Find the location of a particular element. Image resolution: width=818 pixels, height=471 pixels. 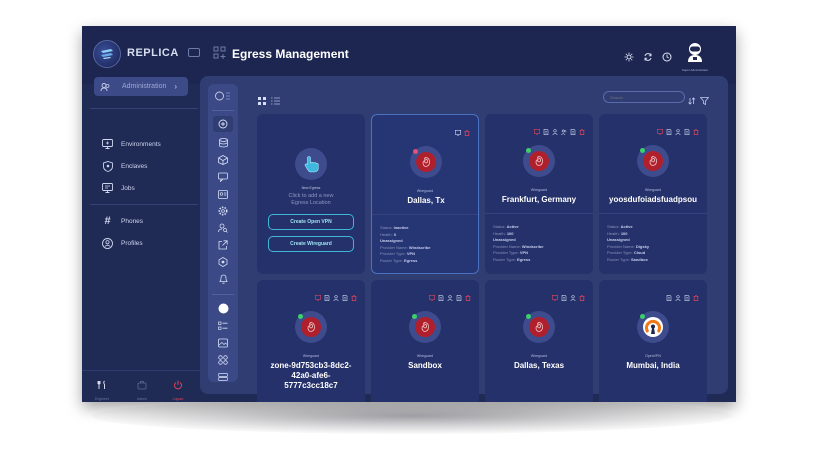

pointer-hand-icon is located at coordinates (311, 164).